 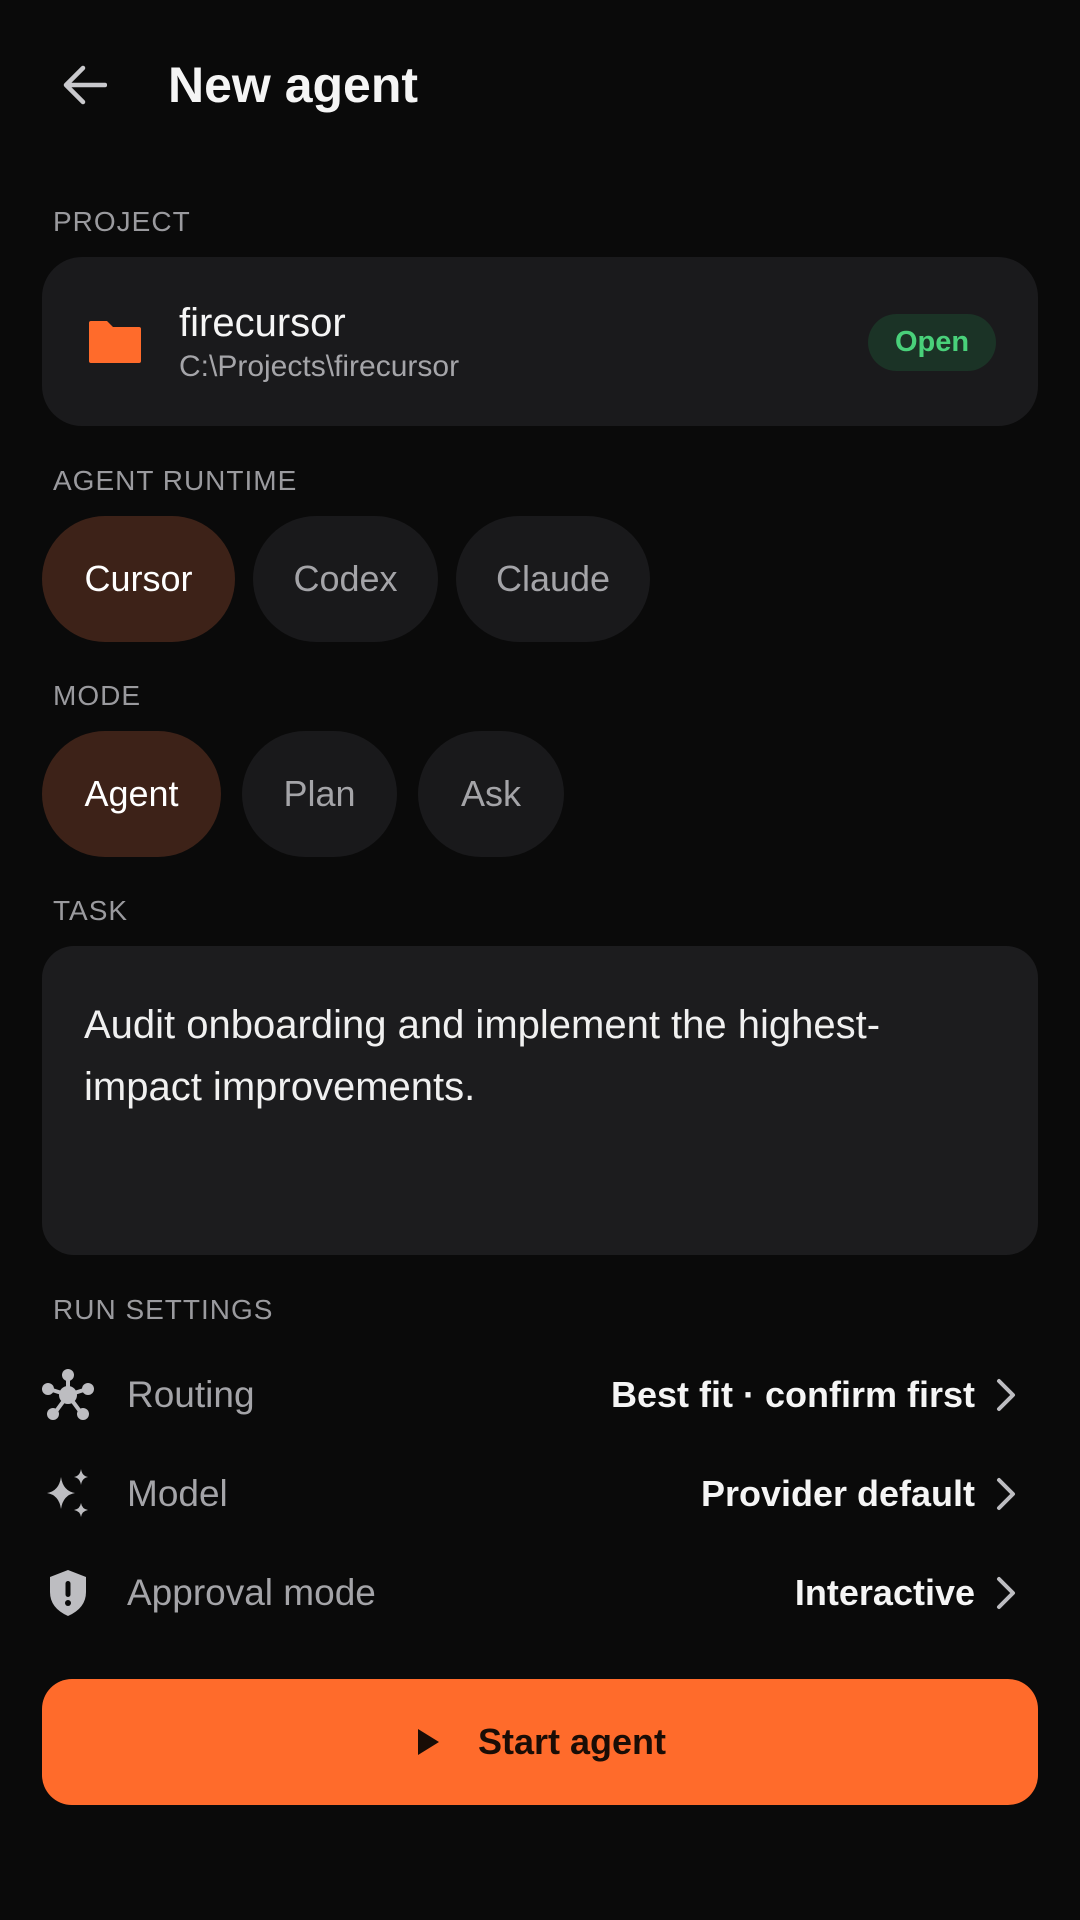 I want to click on routing-value: Best fit · confirm first, so click(x=792, y=1394).